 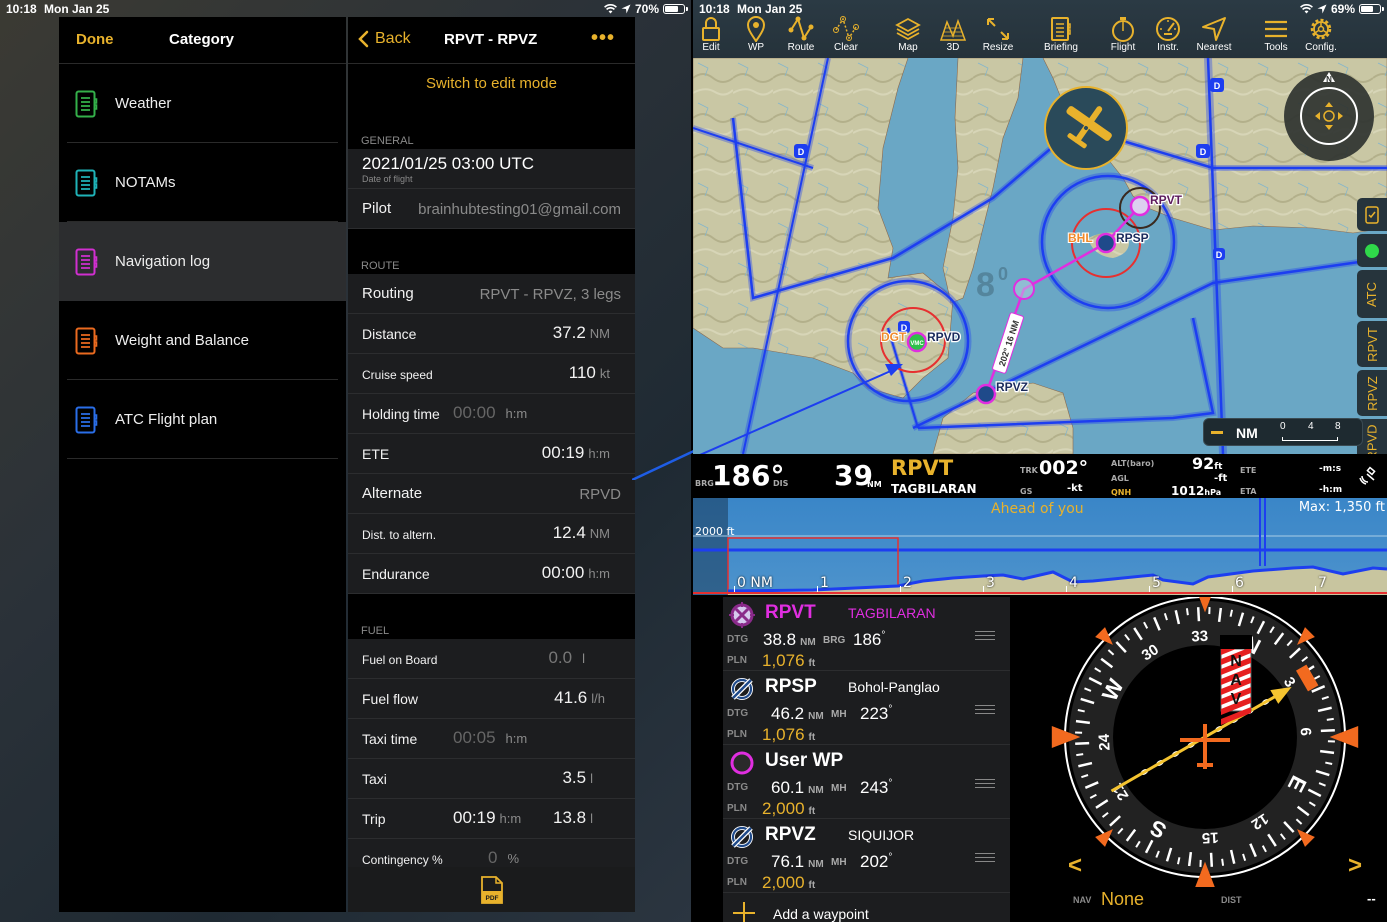 I want to click on agl-label: AGL, so click(x=1120, y=478).